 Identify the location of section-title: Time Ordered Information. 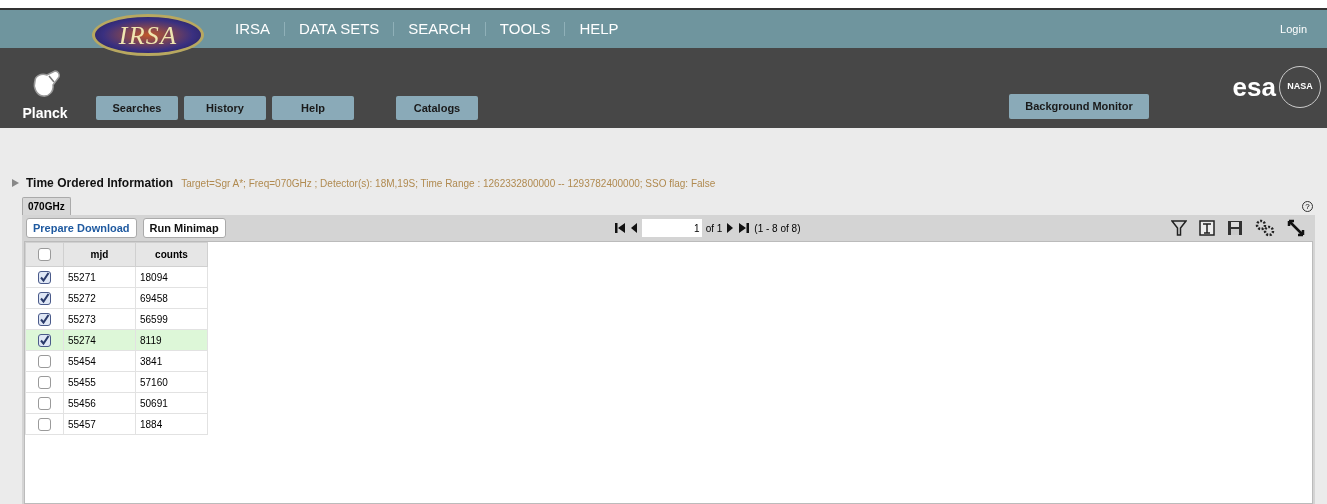
(100, 183).